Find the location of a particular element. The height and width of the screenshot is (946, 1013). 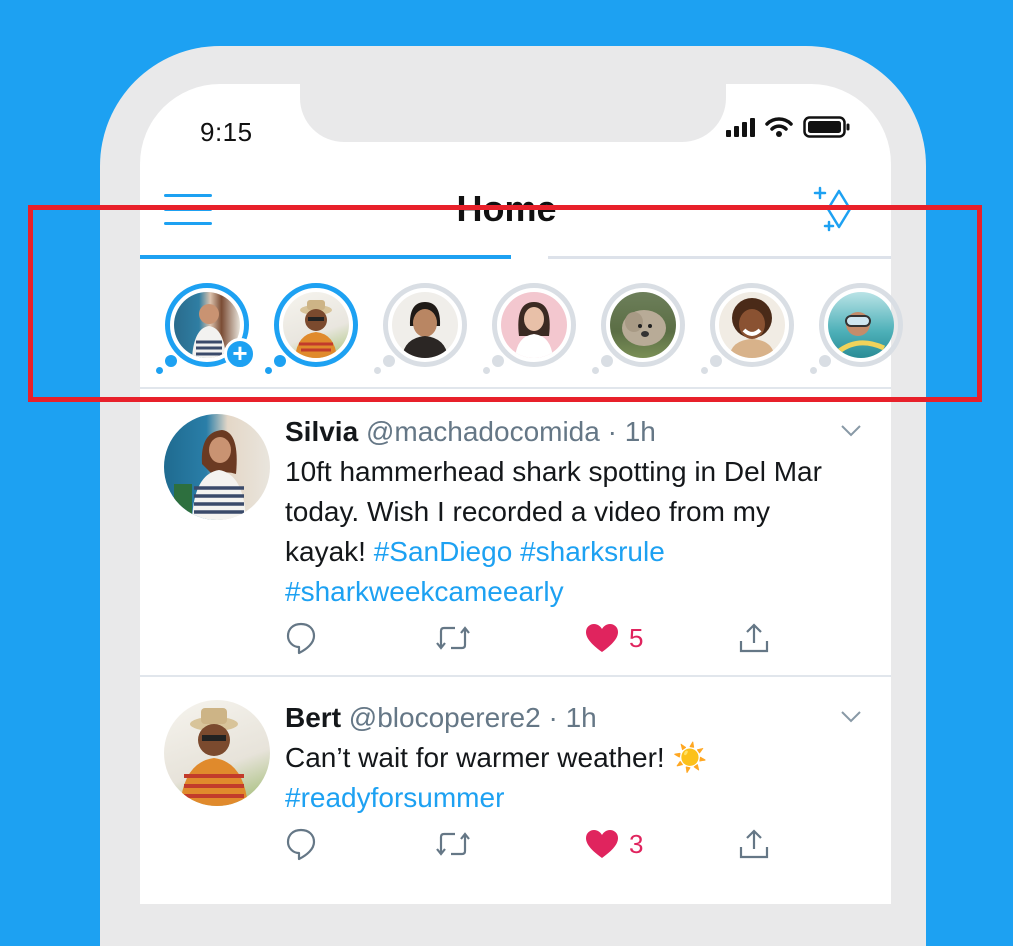

tweet-text: Can’t wait for warmer weather! ☀️ is located at coordinates (496, 757).